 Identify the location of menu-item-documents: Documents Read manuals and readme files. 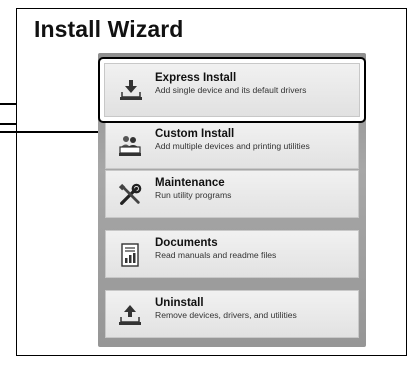
(232, 254).